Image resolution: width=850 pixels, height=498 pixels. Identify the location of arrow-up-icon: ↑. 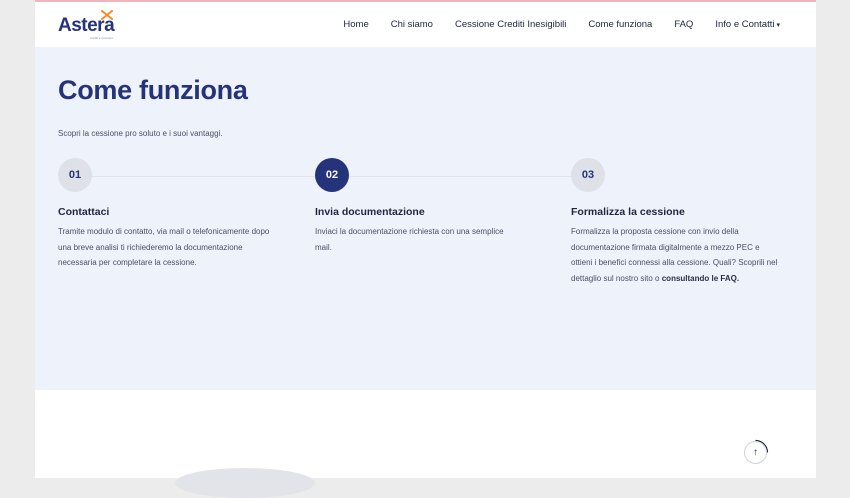
(755, 452).